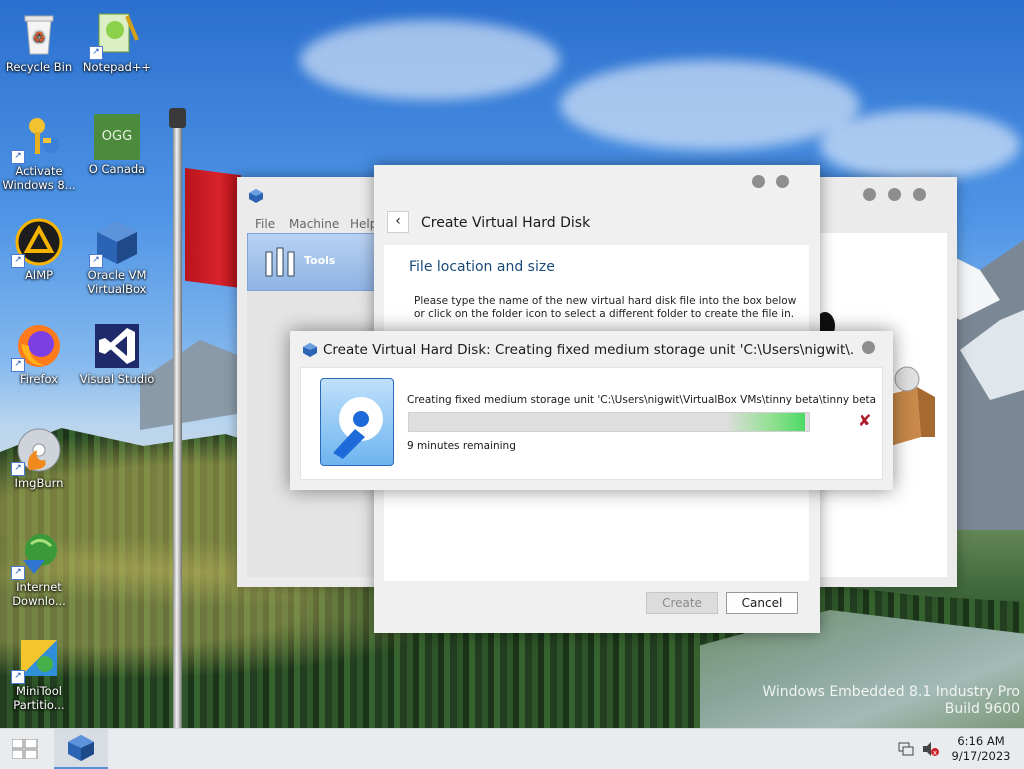 The height and width of the screenshot is (769, 1024). What do you see at coordinates (39, 67) in the screenshot?
I see `desktop-icon-label: Recycle Bin` at bounding box center [39, 67].